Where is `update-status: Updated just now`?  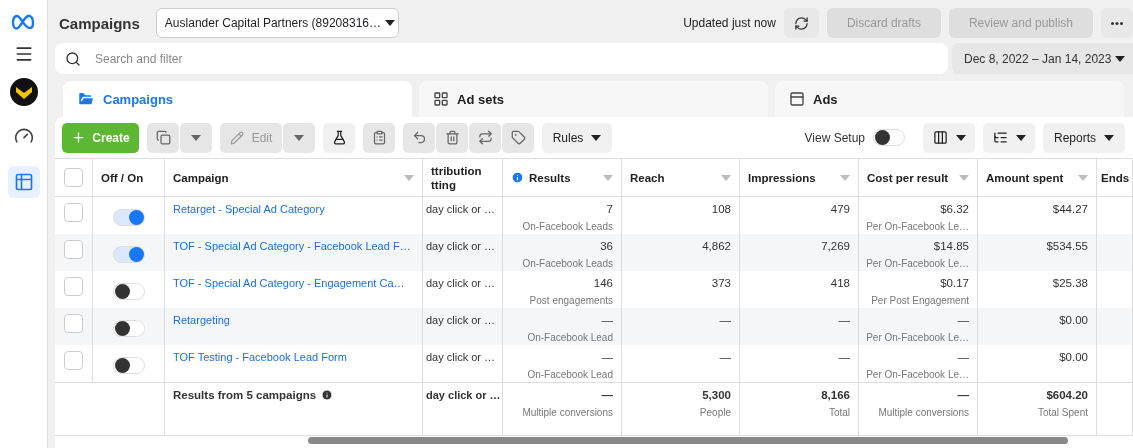 update-status: Updated just now is located at coordinates (729, 23).